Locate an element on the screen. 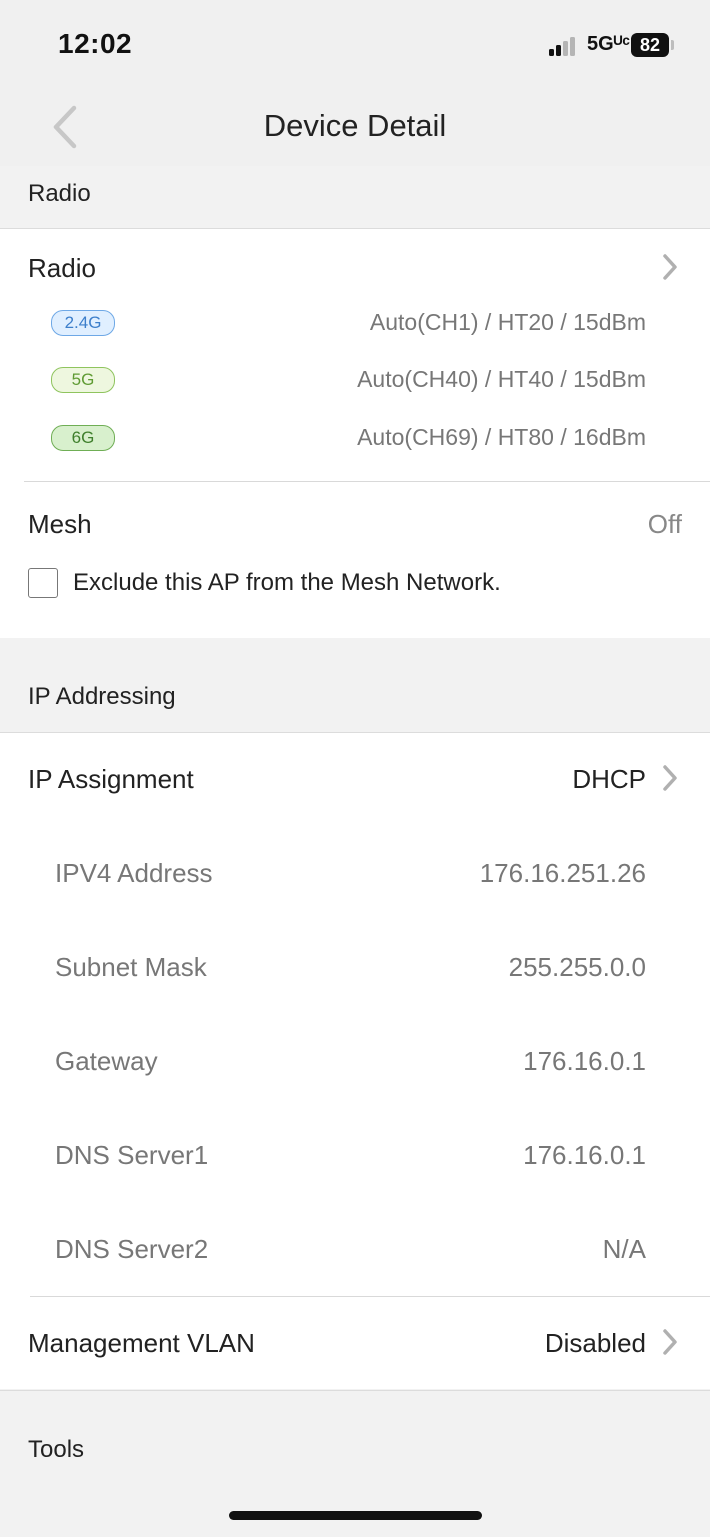 This screenshot has width=710, height=1537. mesh-label: Mesh is located at coordinates (60, 524).